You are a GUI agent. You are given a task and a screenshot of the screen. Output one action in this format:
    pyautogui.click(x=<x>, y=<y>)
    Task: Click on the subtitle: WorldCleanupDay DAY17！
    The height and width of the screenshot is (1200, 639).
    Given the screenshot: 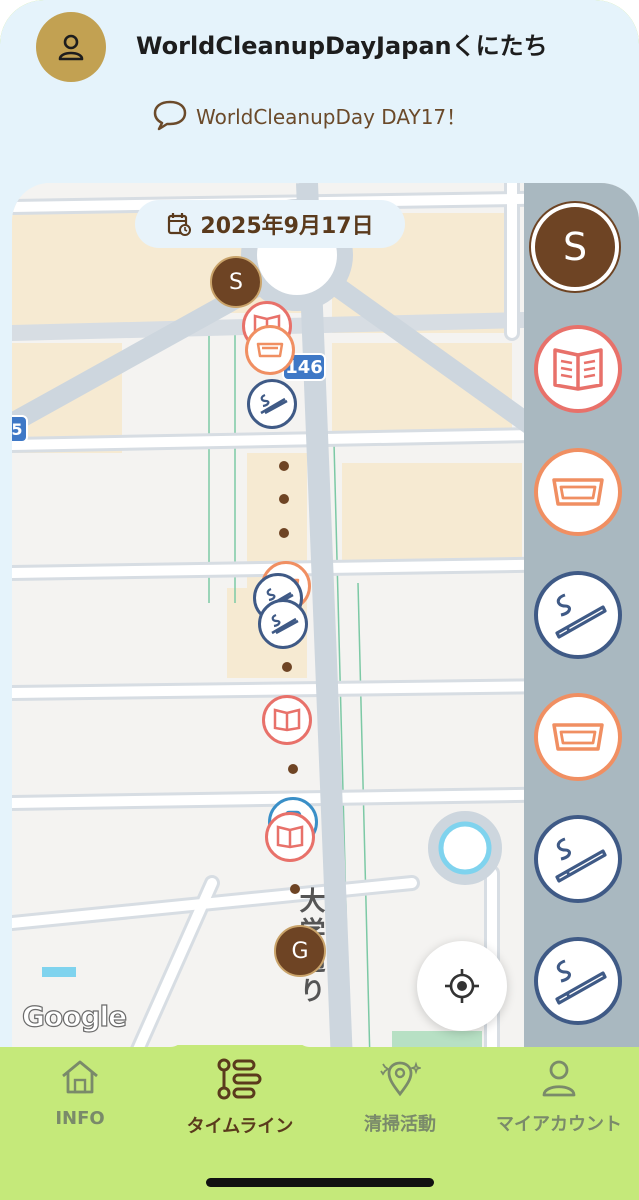 What is the action you would take?
    pyautogui.click(x=309, y=115)
    